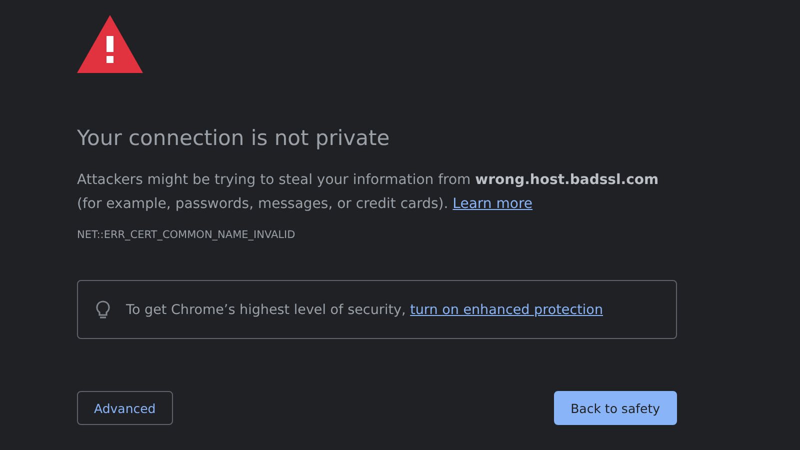 The height and width of the screenshot is (450, 800). What do you see at coordinates (103, 310) in the screenshot?
I see `lightbulb-icon` at bounding box center [103, 310].